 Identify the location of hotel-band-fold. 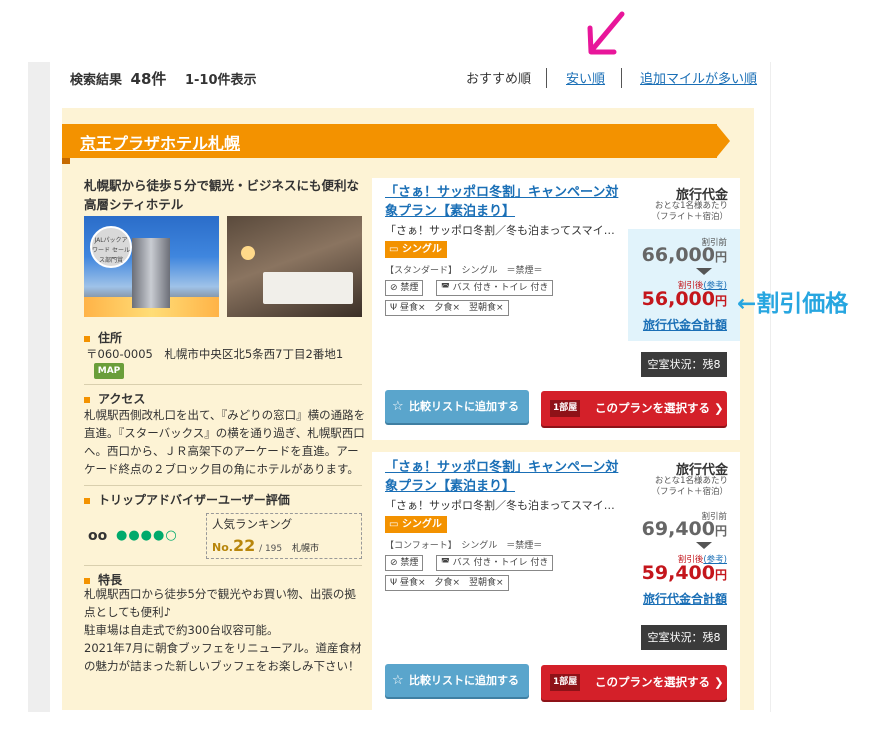
(66, 161).